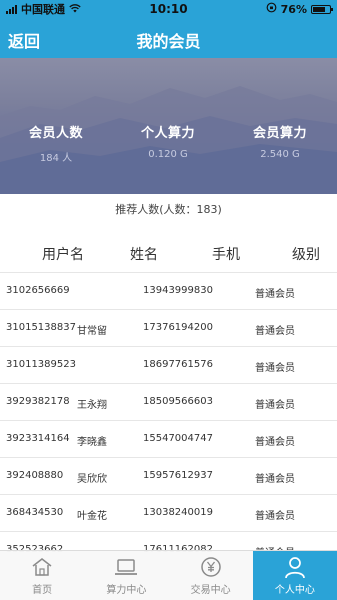 The width and height of the screenshot is (337, 600). Describe the element at coordinates (38, 438) in the screenshot. I see `cell-username: 3923314164` at that location.